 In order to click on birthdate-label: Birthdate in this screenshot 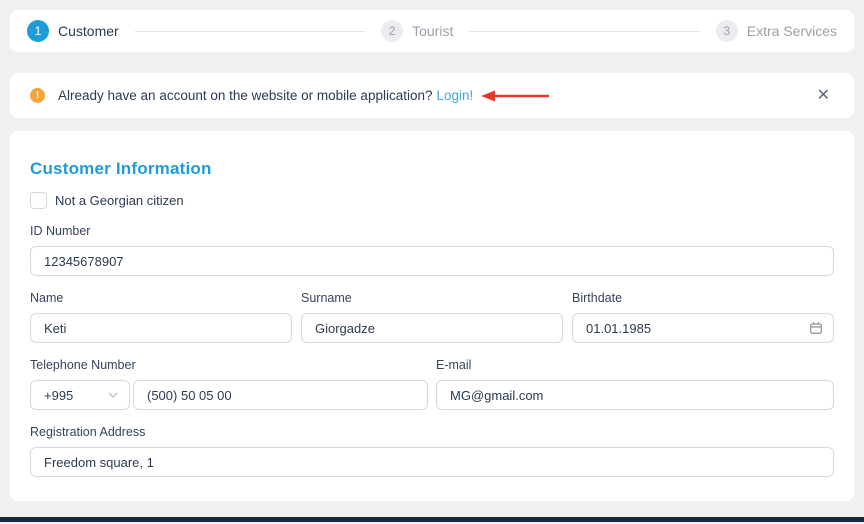, I will do `click(597, 298)`.